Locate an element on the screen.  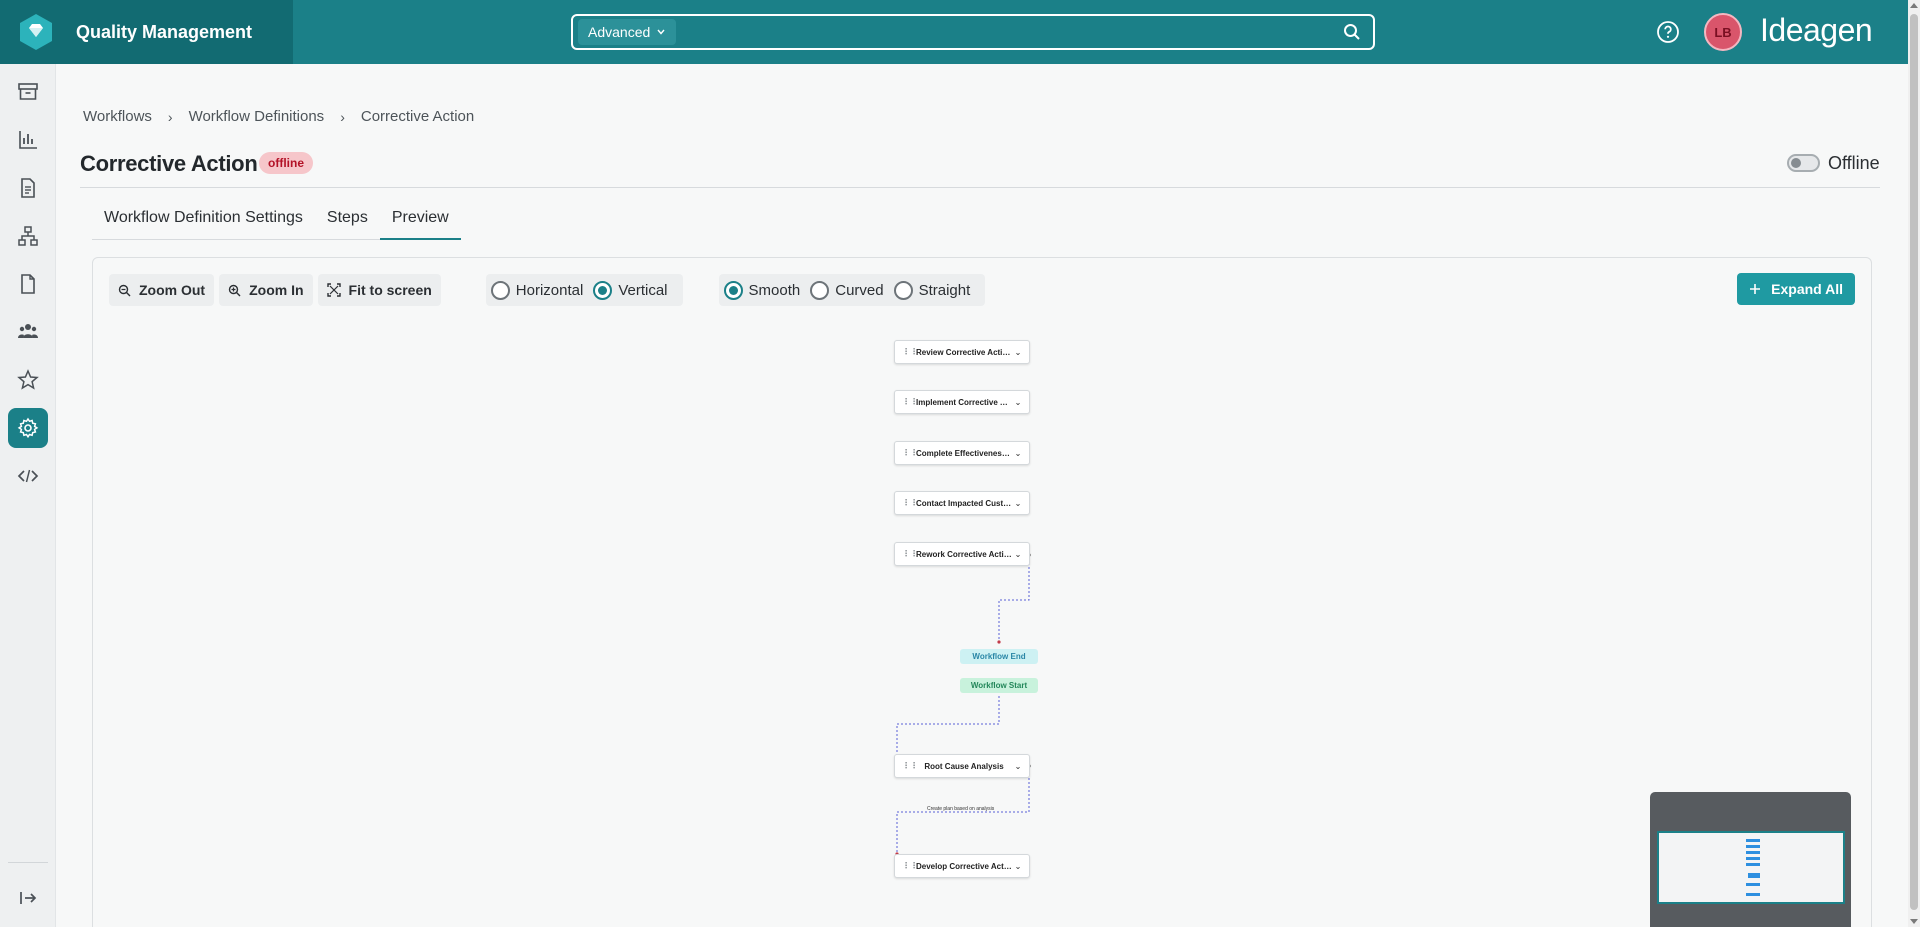
zoom-in-button: Zoom In is located at coordinates (266, 290).